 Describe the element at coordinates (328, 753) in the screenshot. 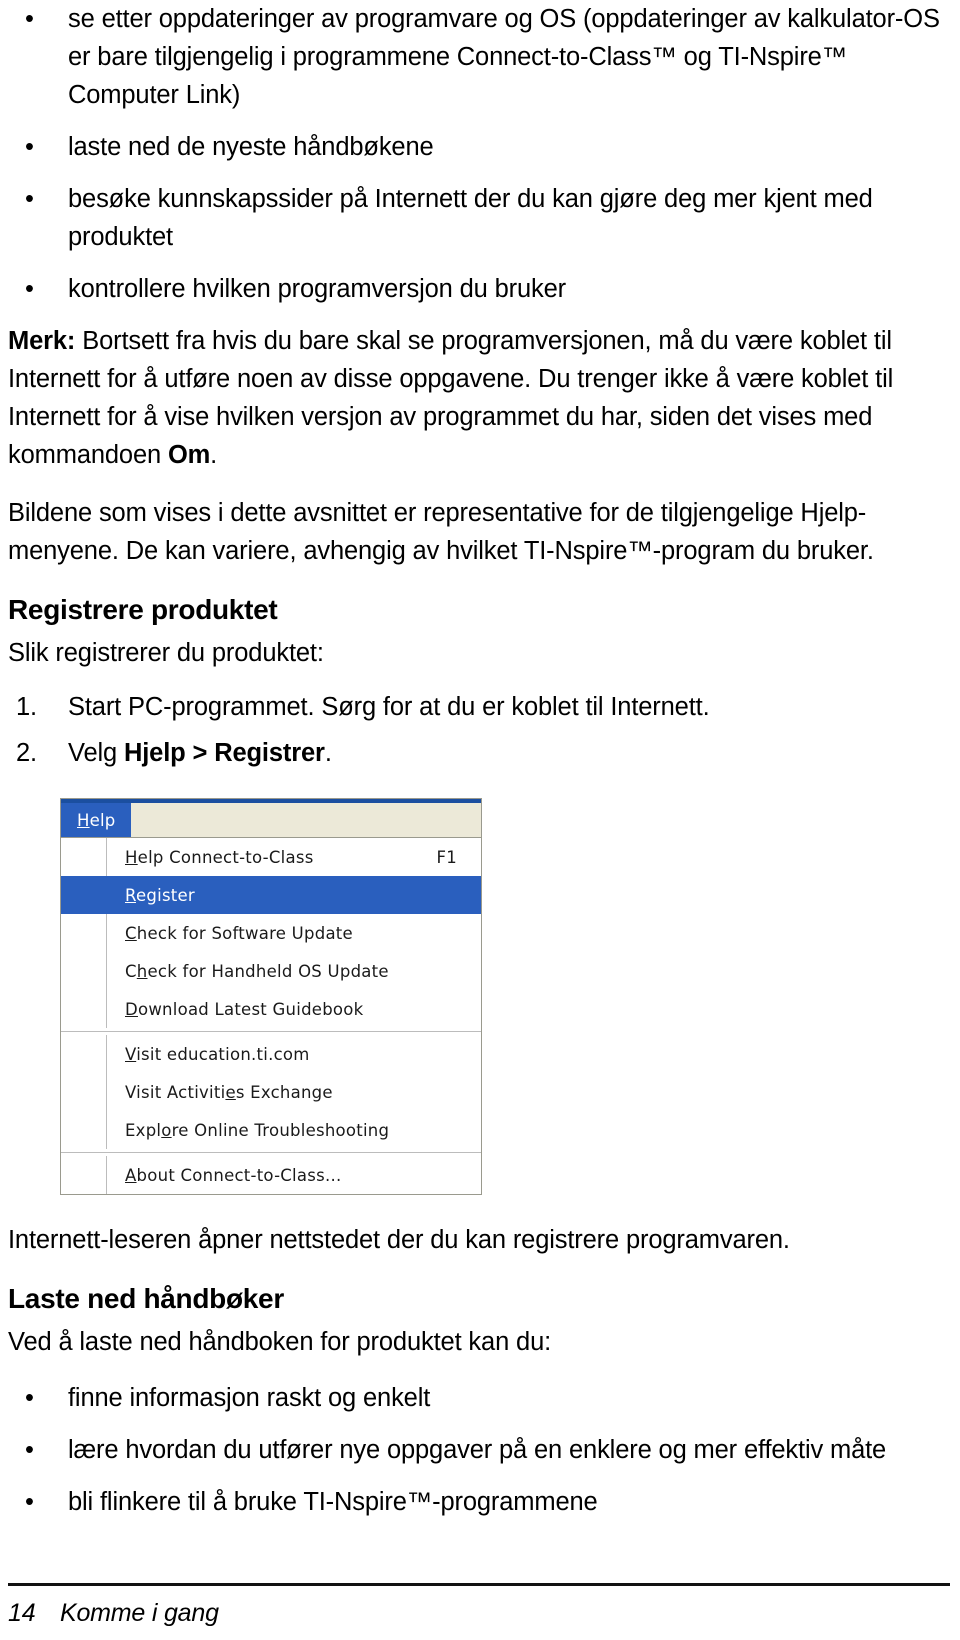

I see `step-text-suffix: .` at that location.